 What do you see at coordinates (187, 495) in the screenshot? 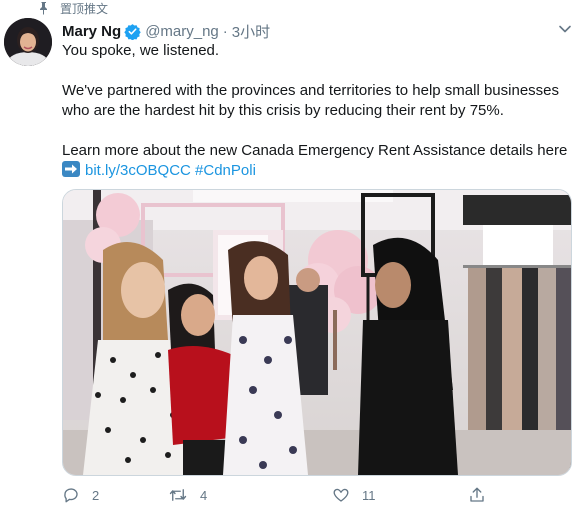
I see `retweet-button: 4` at bounding box center [187, 495].